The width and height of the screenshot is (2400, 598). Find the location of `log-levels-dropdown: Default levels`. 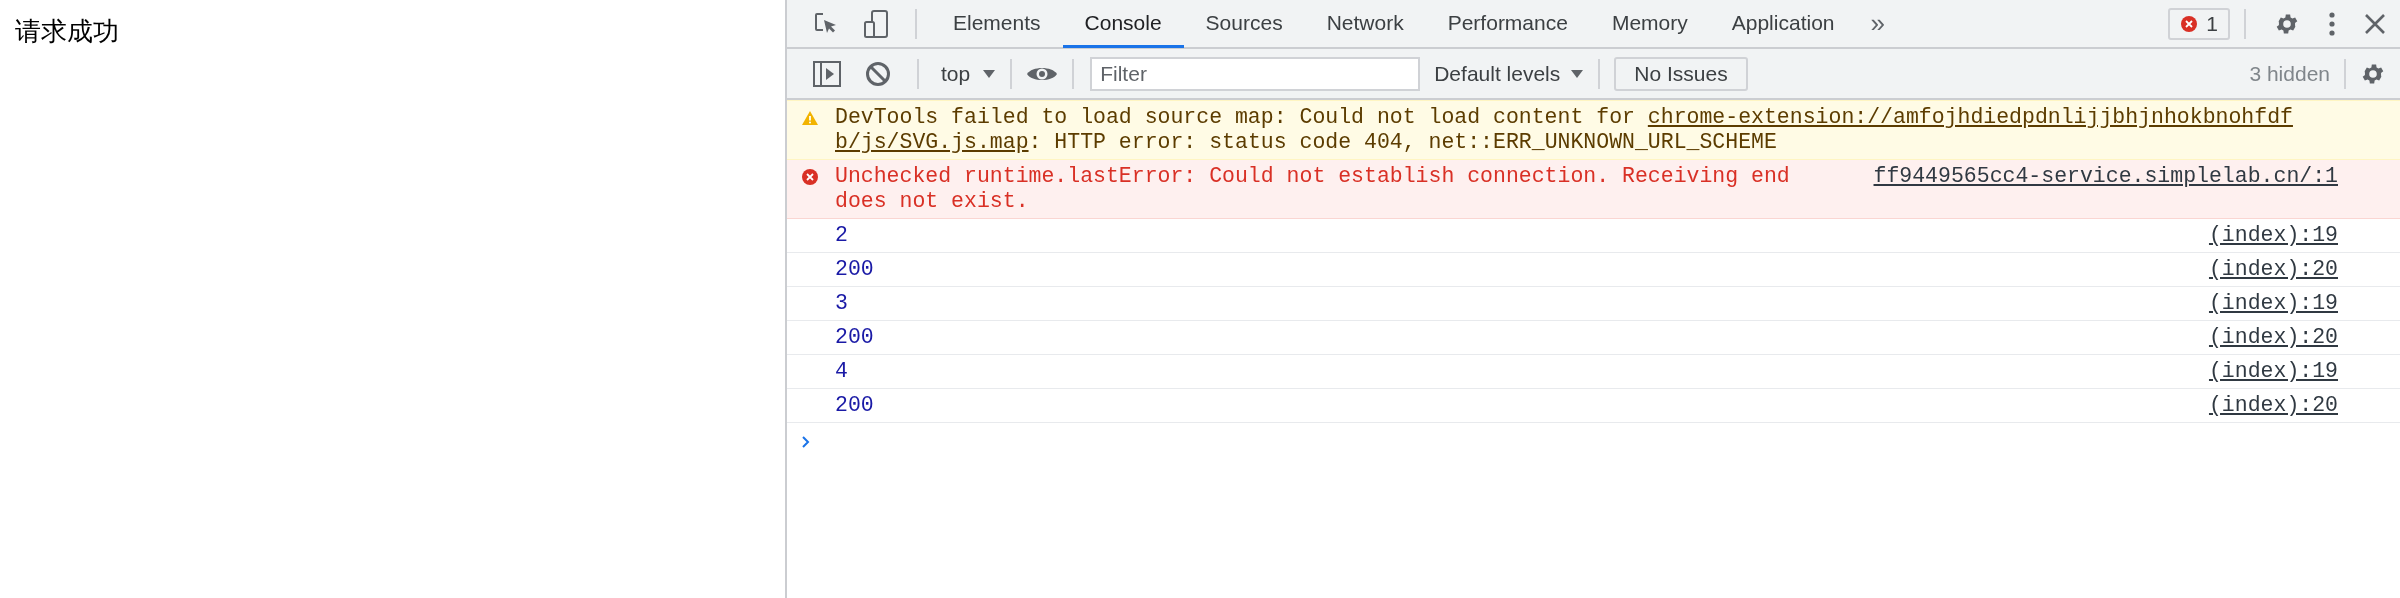

log-levels-dropdown: Default levels is located at coordinates (1509, 73).